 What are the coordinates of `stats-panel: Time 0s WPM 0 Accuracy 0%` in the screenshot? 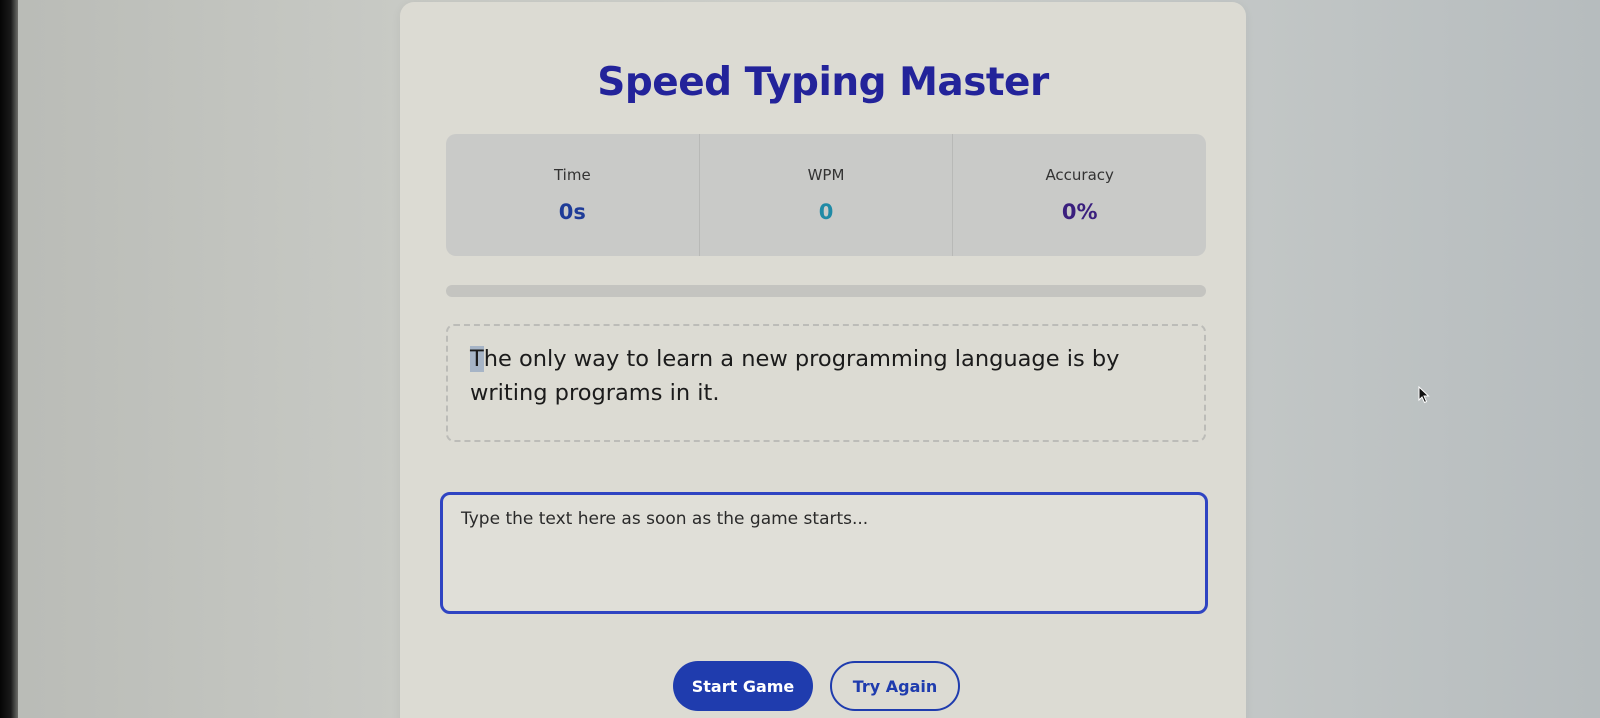 It's located at (826, 195).